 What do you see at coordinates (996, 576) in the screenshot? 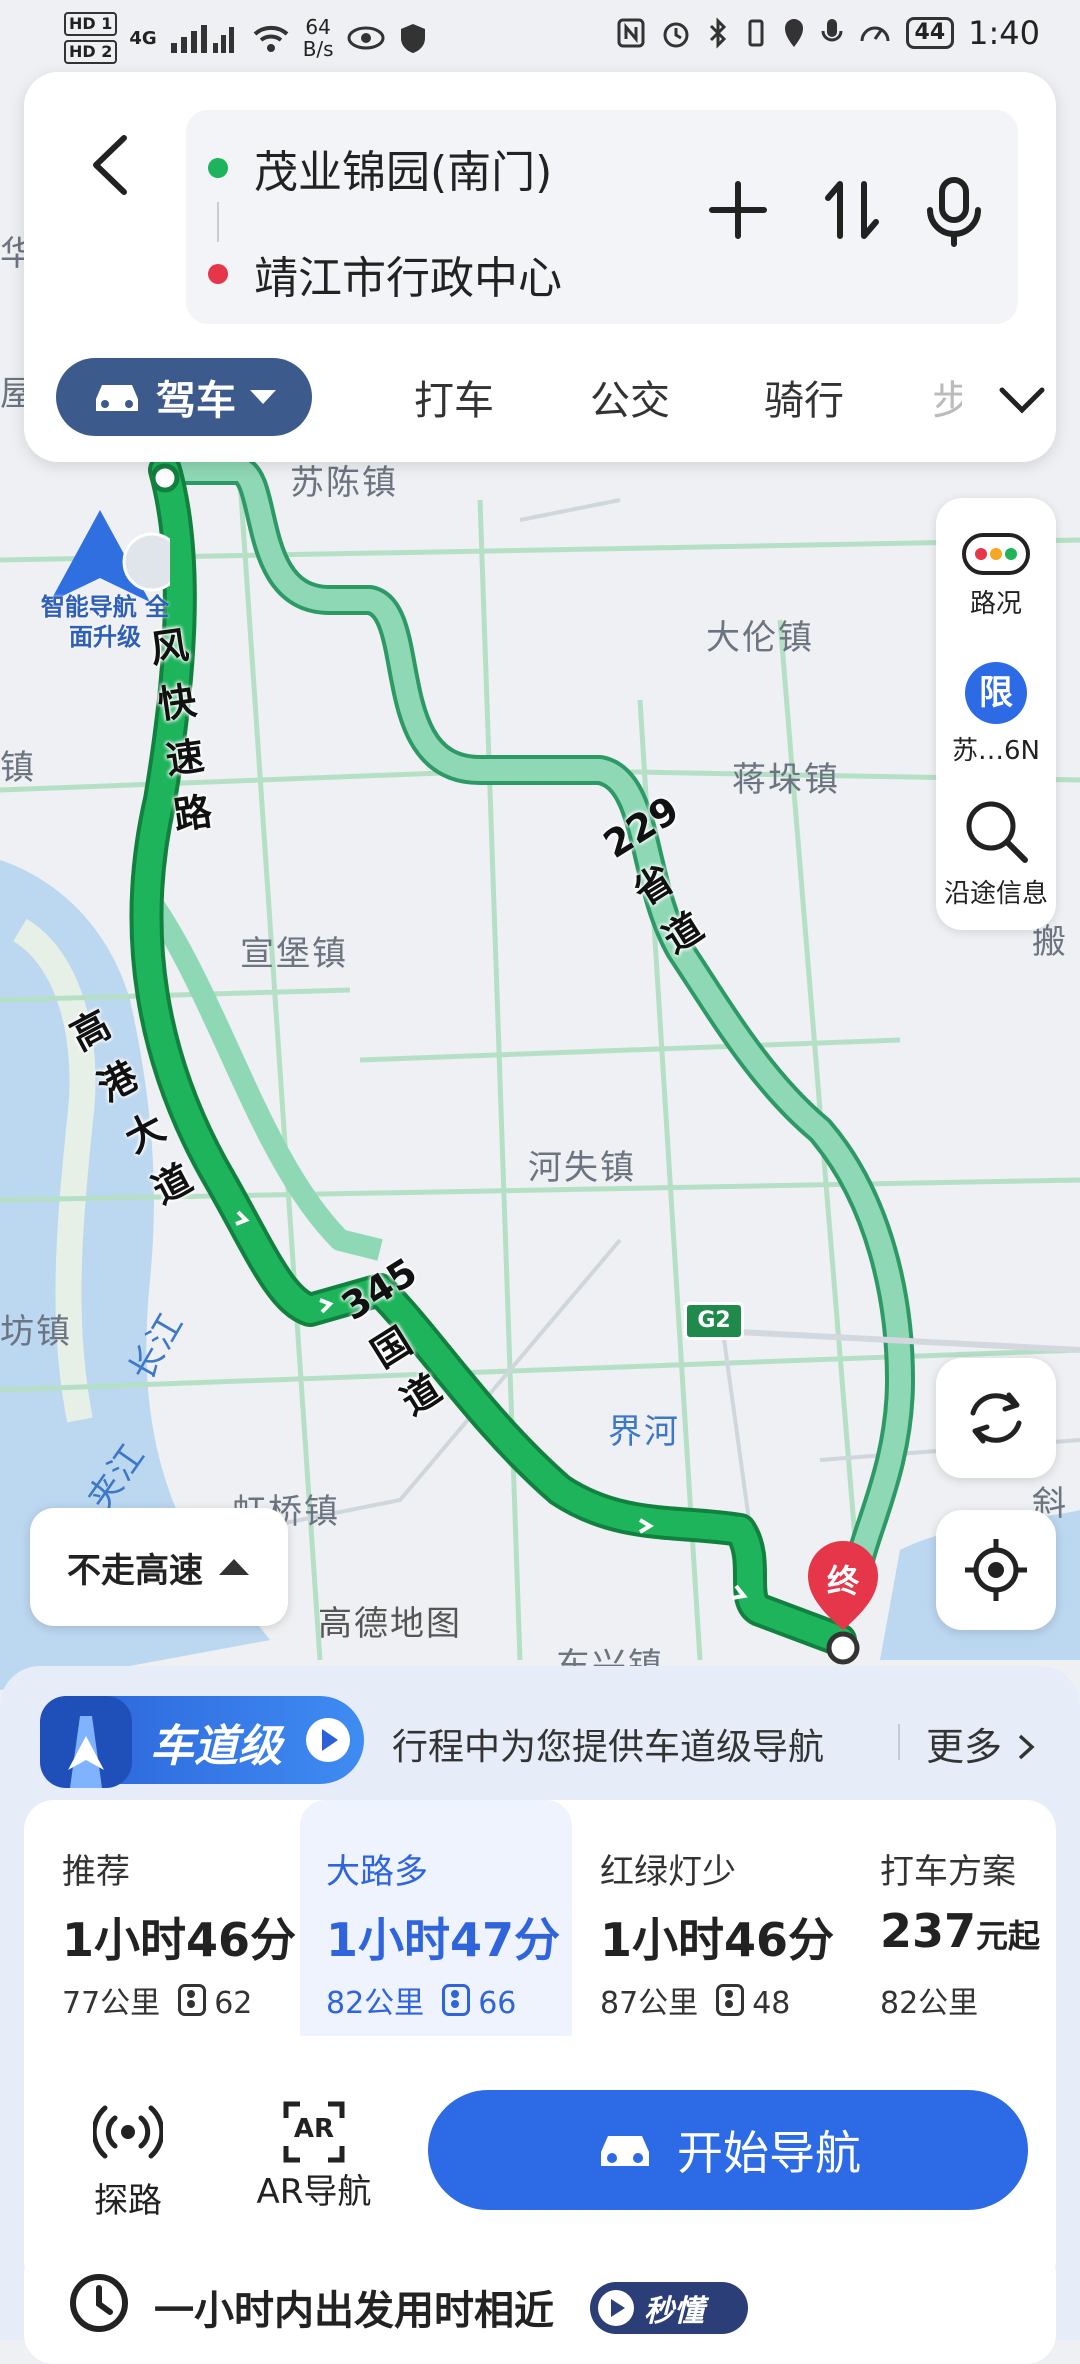
I see `traffic-toggle: 路况` at bounding box center [996, 576].